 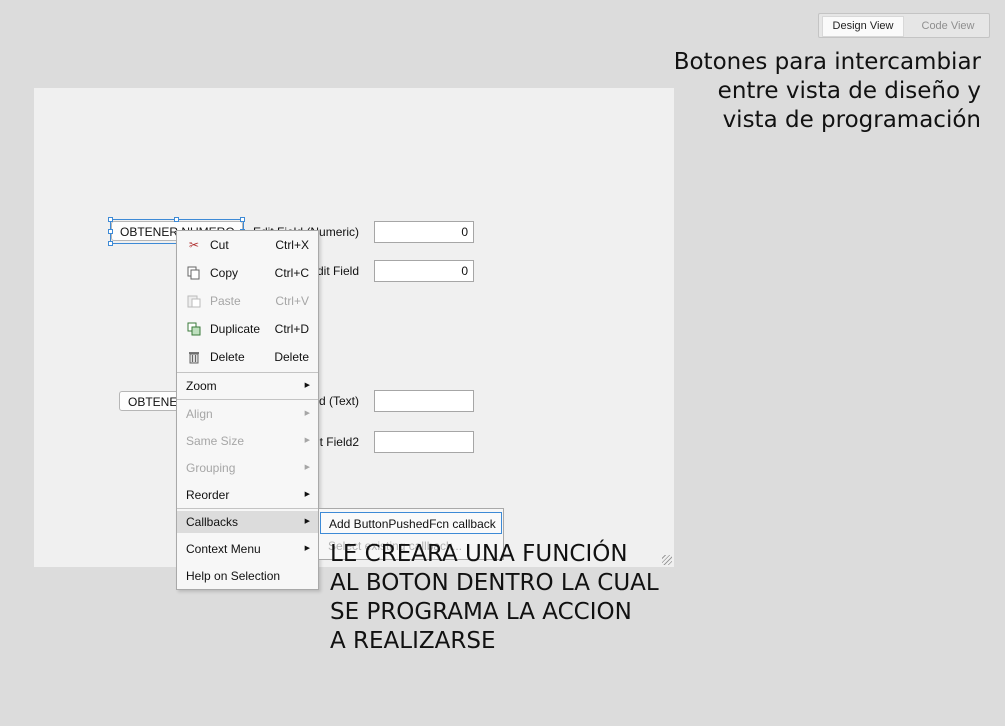 I want to click on add-callback-item: Add ButtonPushedFcn callback, so click(x=411, y=523).